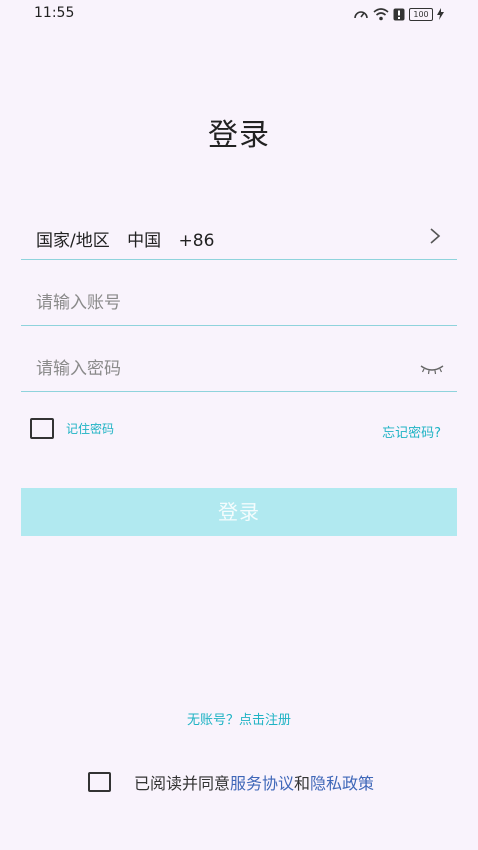 The width and height of the screenshot is (478, 850). Describe the element at coordinates (435, 236) in the screenshot. I see `chevron-right-icon` at that location.